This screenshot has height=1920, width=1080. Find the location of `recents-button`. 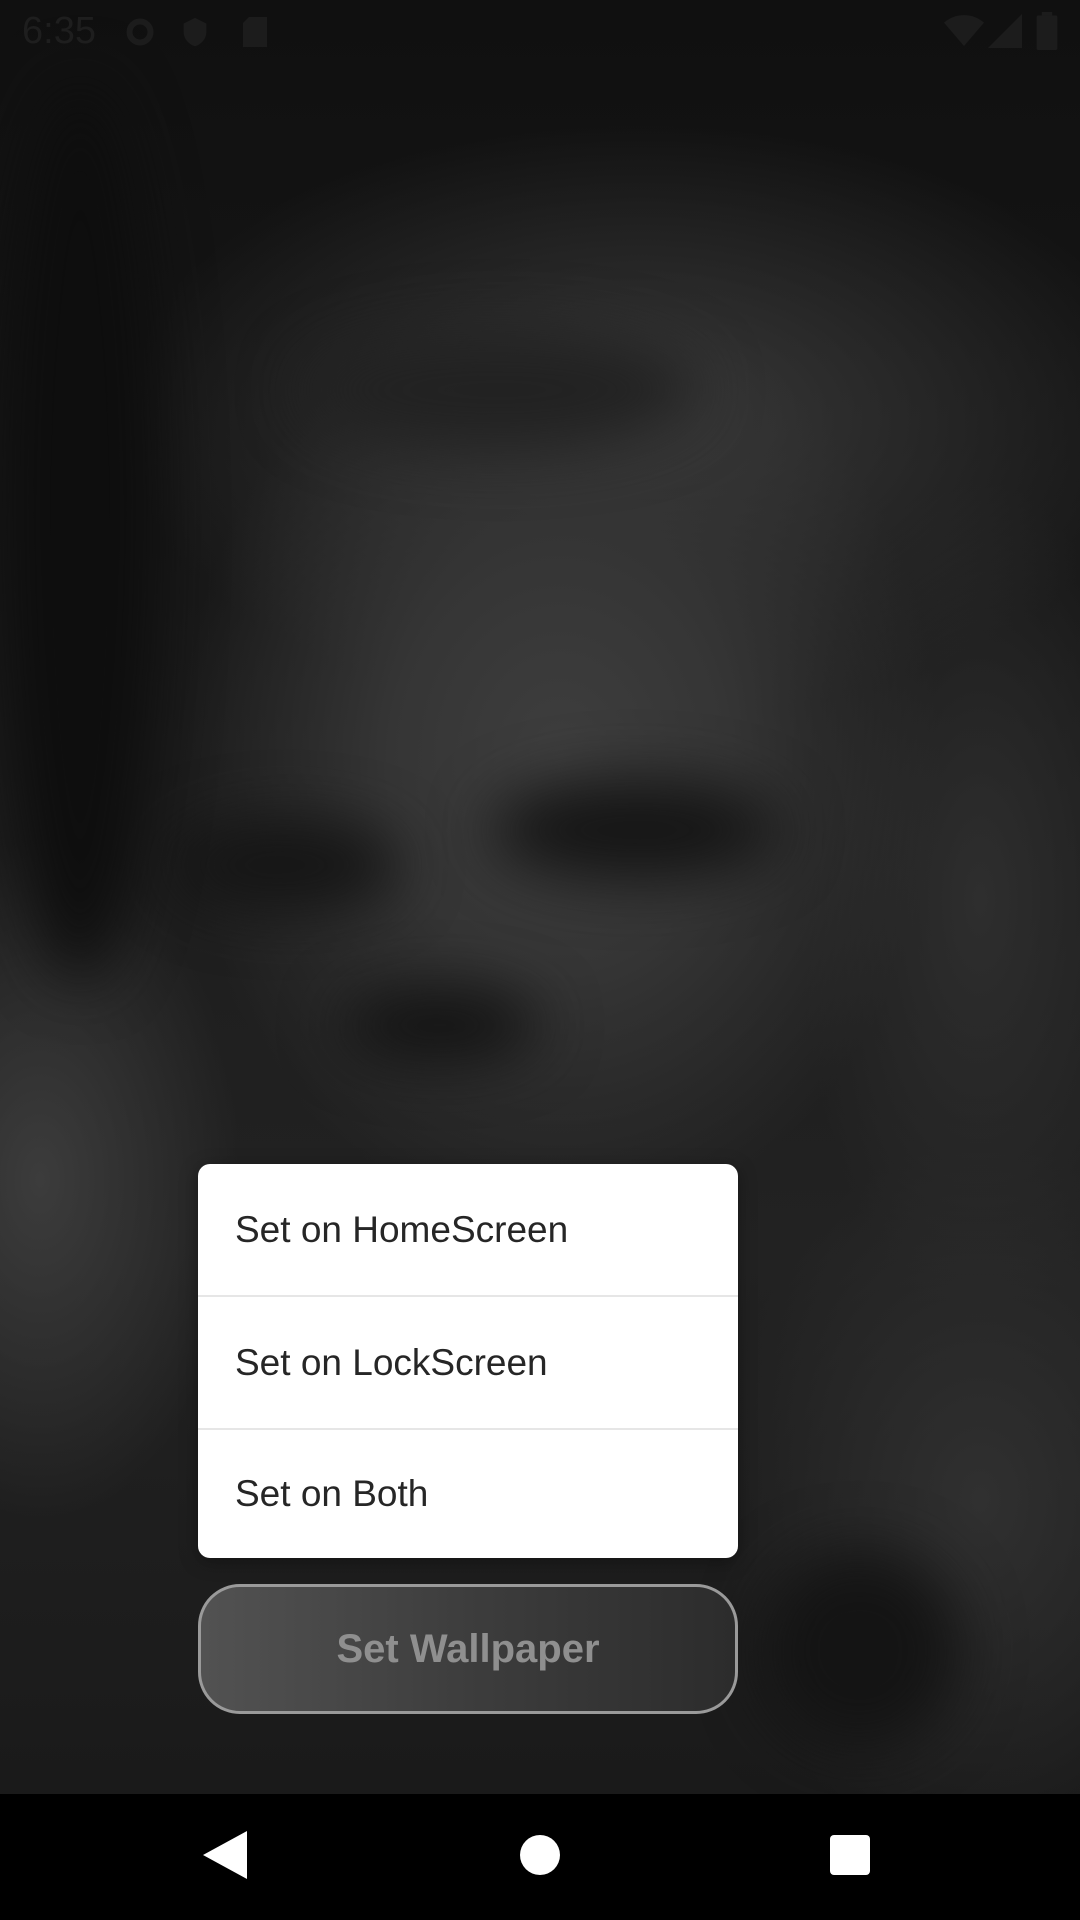

recents-button is located at coordinates (850, 1857).